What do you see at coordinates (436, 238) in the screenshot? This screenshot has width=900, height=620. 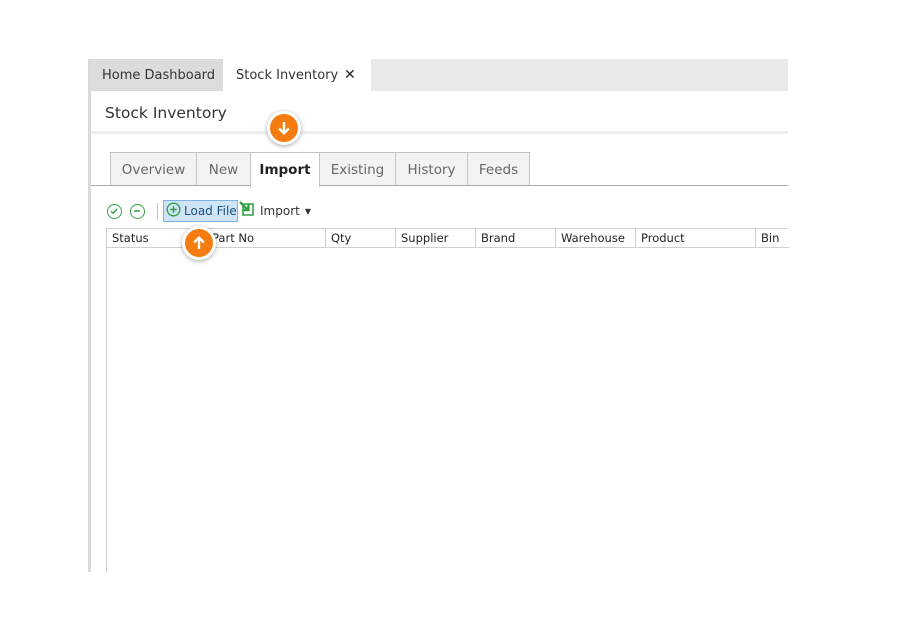 I see `column-header-supplier: Supplier` at bounding box center [436, 238].